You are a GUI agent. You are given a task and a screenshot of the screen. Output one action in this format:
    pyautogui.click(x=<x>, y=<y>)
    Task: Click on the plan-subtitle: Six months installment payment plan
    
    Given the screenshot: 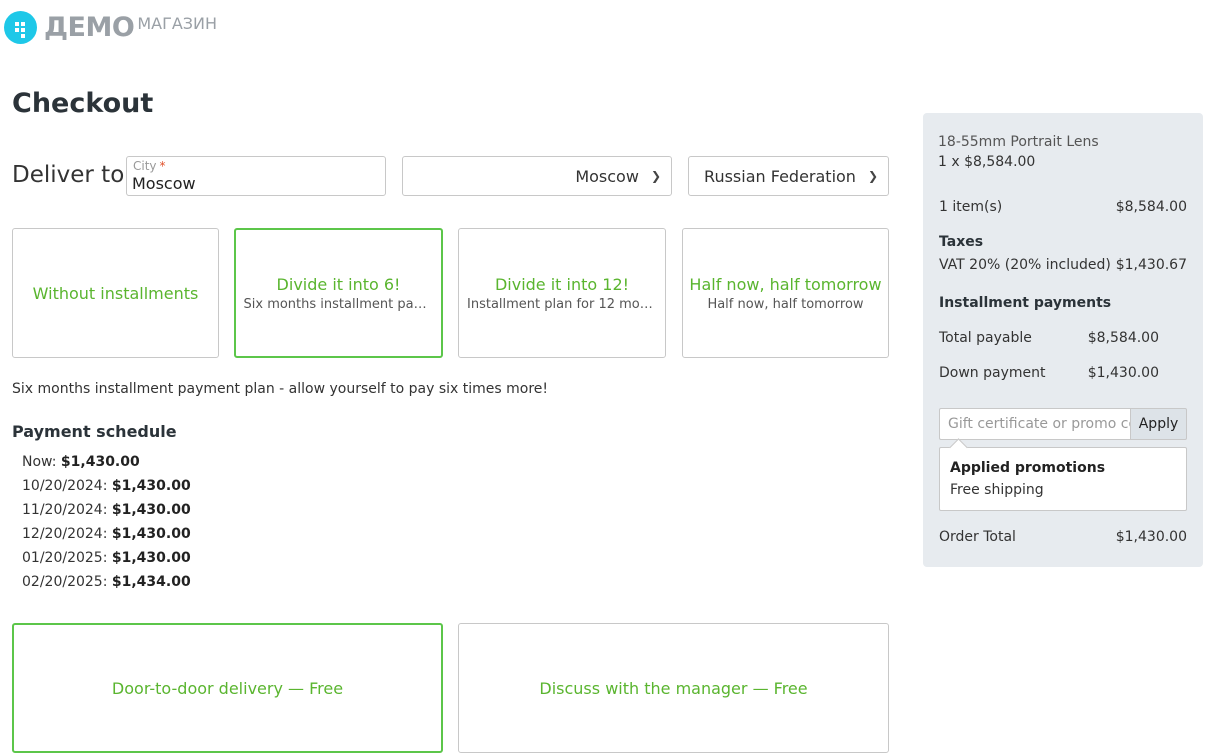 What is the action you would take?
    pyautogui.click(x=338, y=304)
    